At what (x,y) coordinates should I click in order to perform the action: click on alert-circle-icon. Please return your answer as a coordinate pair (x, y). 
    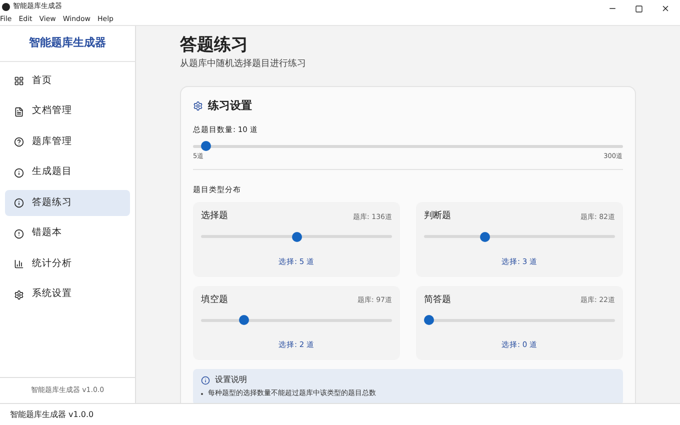
    Looking at the image, I should click on (19, 233).